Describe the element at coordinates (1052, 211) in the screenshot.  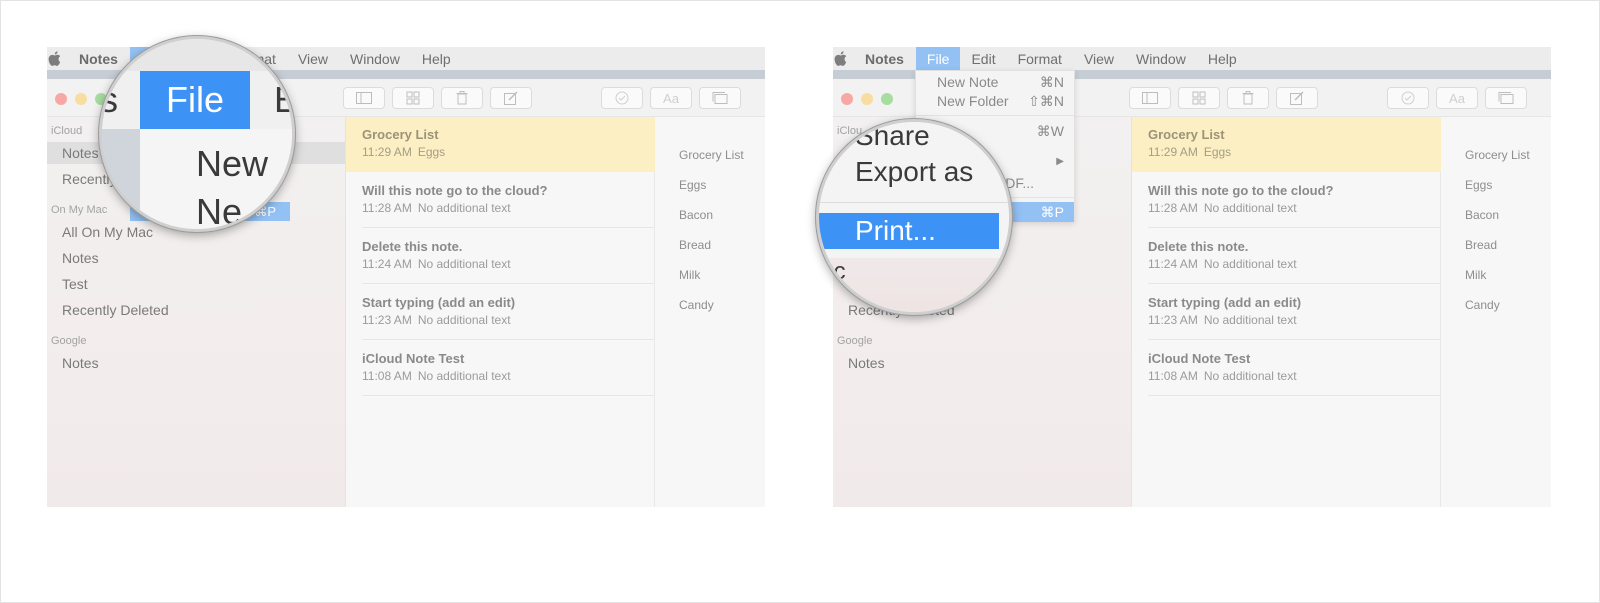
I see `menu-item-shortcut: ⌘P` at that location.